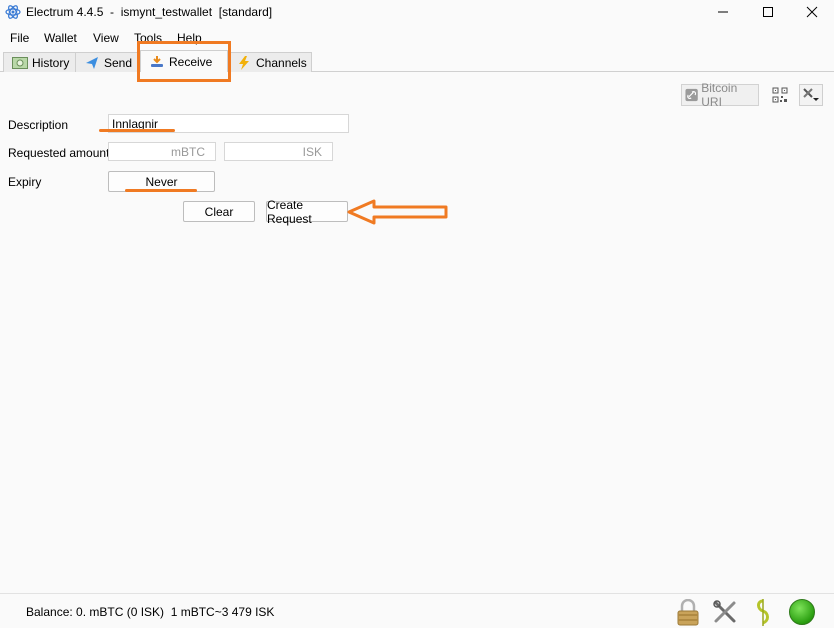 The width and height of the screenshot is (834, 628). Describe the element at coordinates (725, 612) in the screenshot. I see `preferences-tools-icon` at that location.